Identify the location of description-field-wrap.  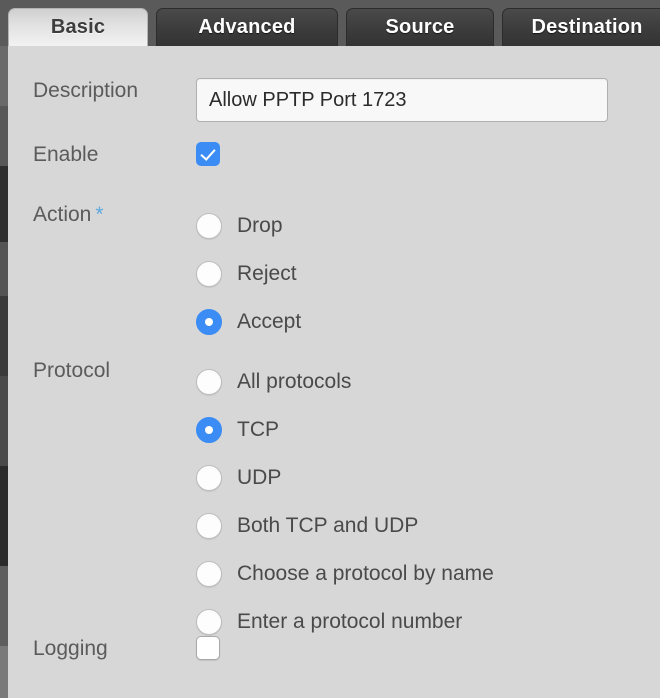
(428, 100).